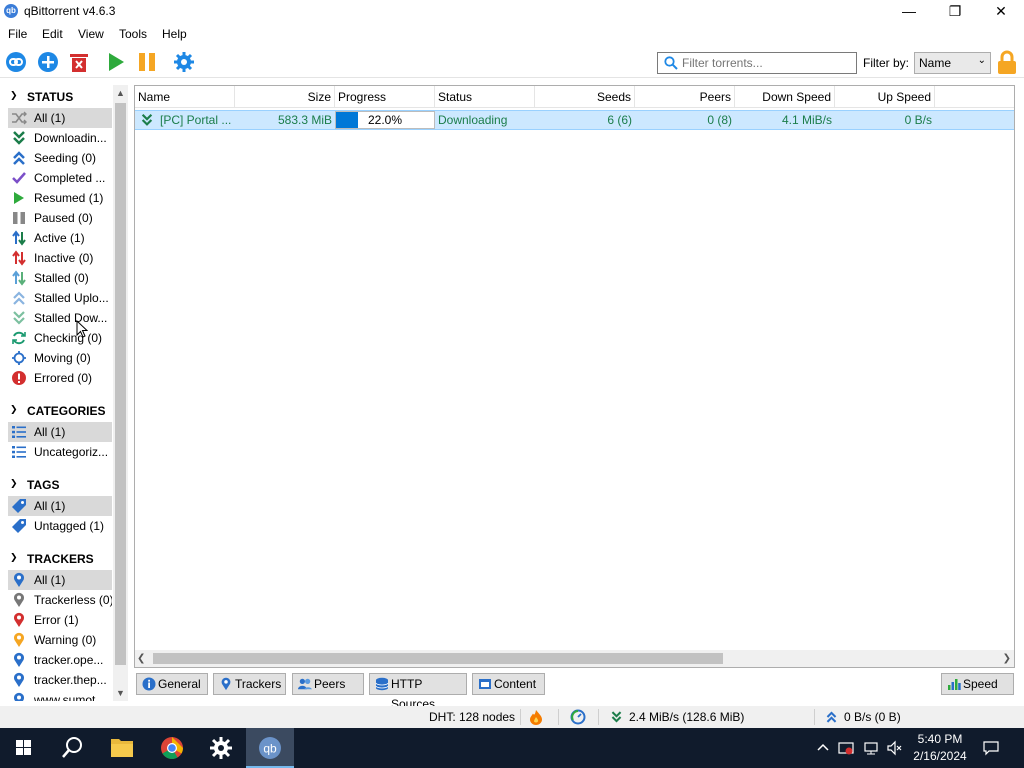 The image size is (1024, 768). What do you see at coordinates (585, 97) in the screenshot?
I see `column-header-seeds: Seeds` at bounding box center [585, 97].